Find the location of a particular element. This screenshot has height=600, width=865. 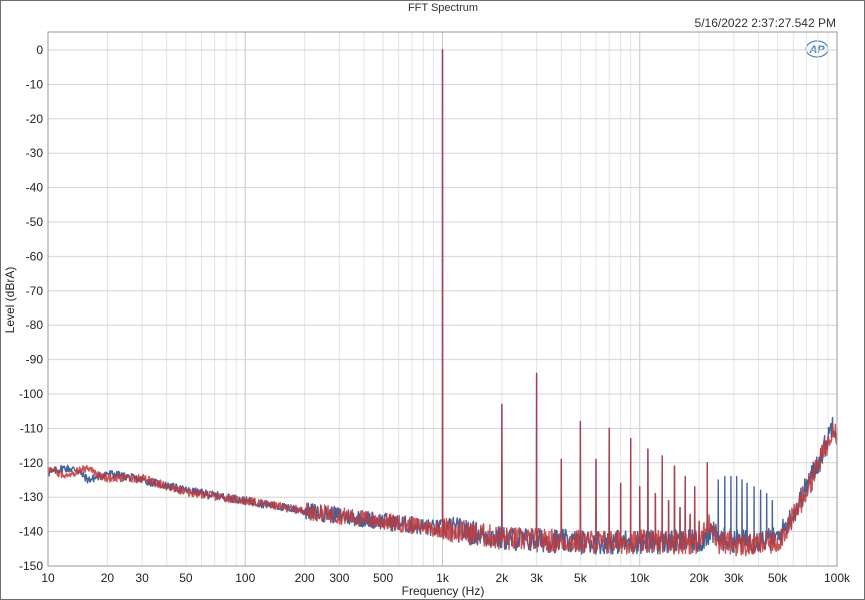

x-tick-label: 3k is located at coordinates (537, 578).